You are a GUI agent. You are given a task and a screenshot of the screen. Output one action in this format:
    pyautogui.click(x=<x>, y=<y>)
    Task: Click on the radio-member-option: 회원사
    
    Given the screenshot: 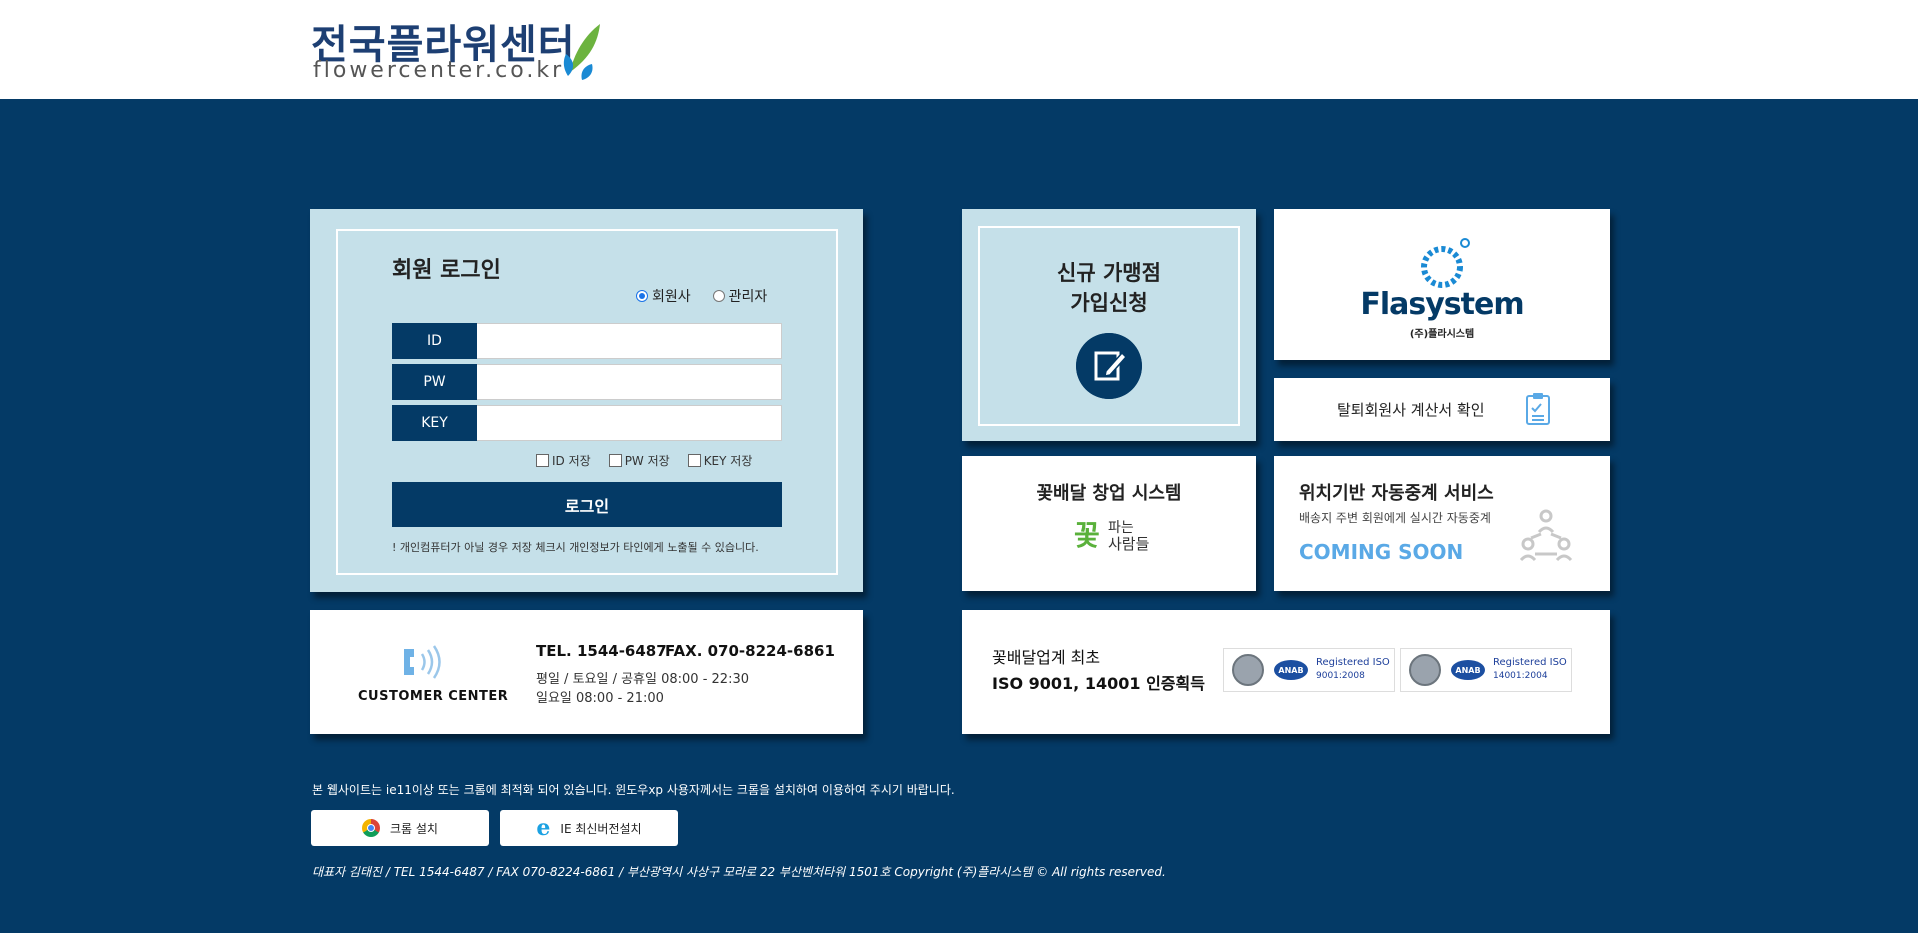 What is the action you would take?
    pyautogui.click(x=663, y=296)
    